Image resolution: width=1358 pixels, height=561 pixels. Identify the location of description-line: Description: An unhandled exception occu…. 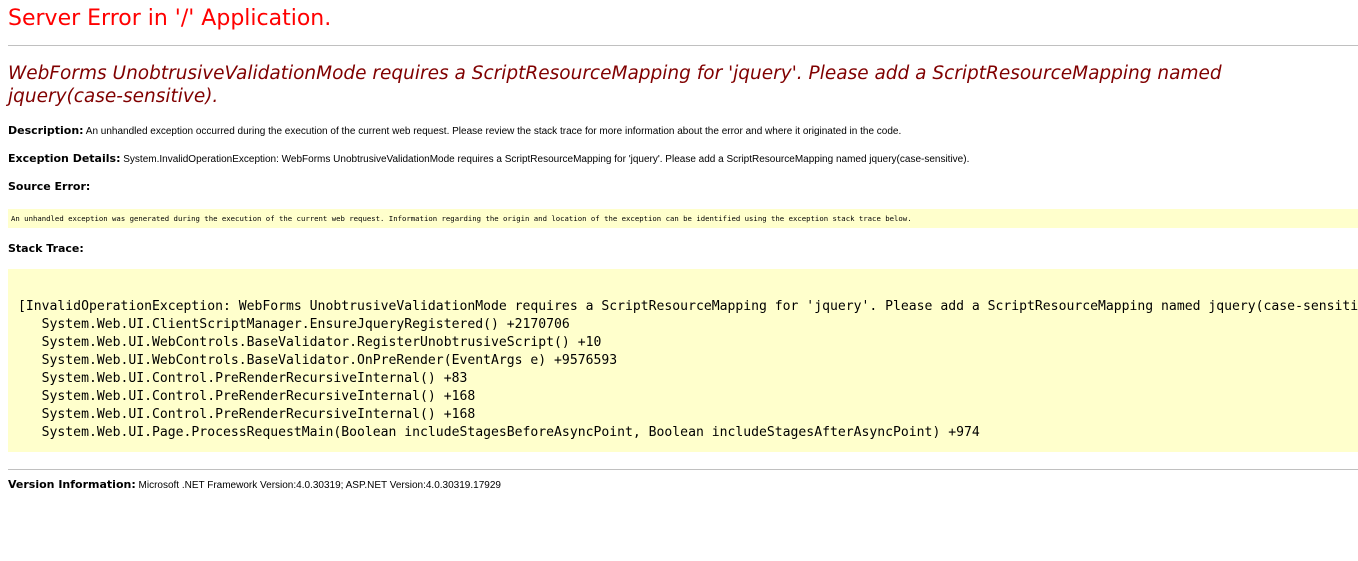
(454, 131).